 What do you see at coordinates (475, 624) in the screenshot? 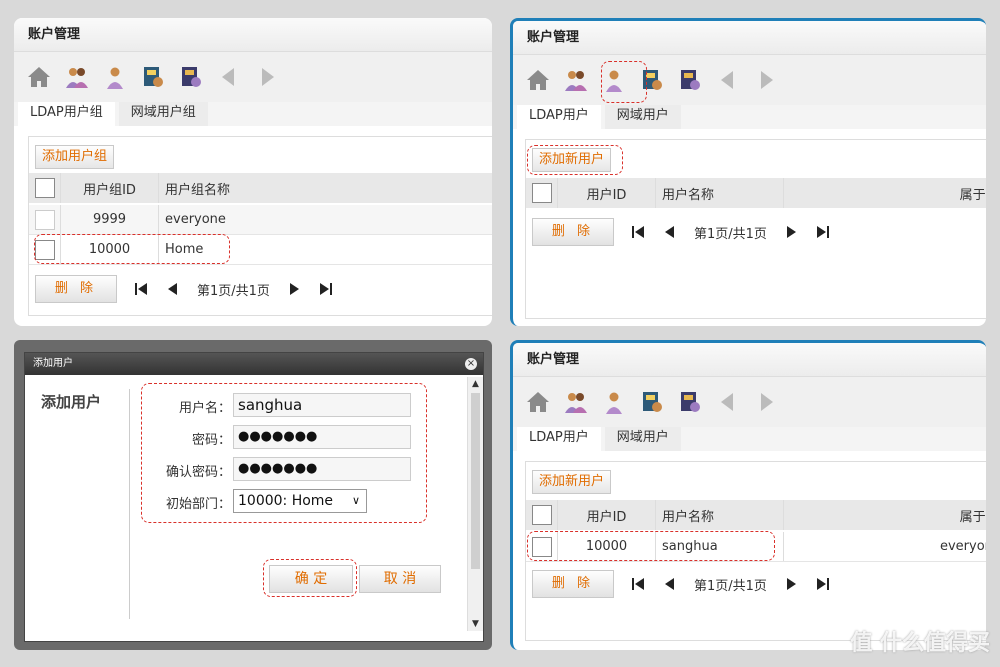
I see `scroll-down-icon: ▼` at bounding box center [475, 624].